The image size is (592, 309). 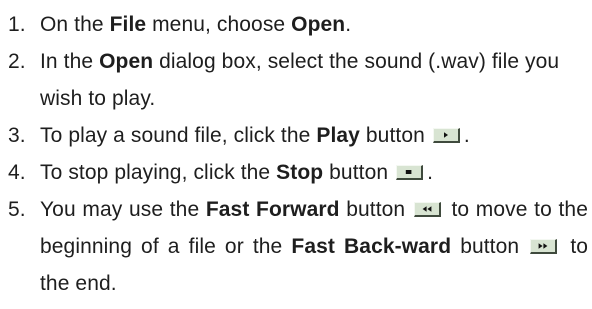 I want to click on step-text: menu, choose, so click(x=219, y=24).